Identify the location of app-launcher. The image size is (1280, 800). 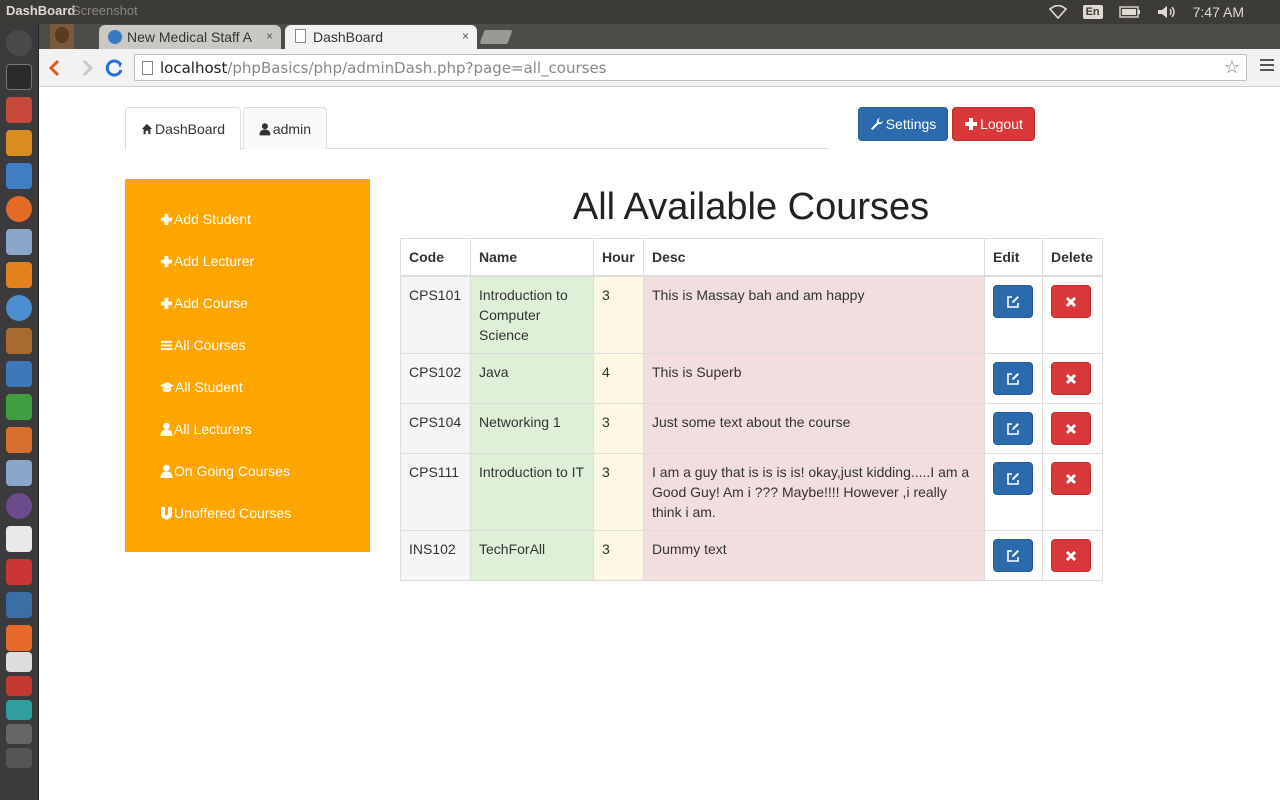
(19, 412).